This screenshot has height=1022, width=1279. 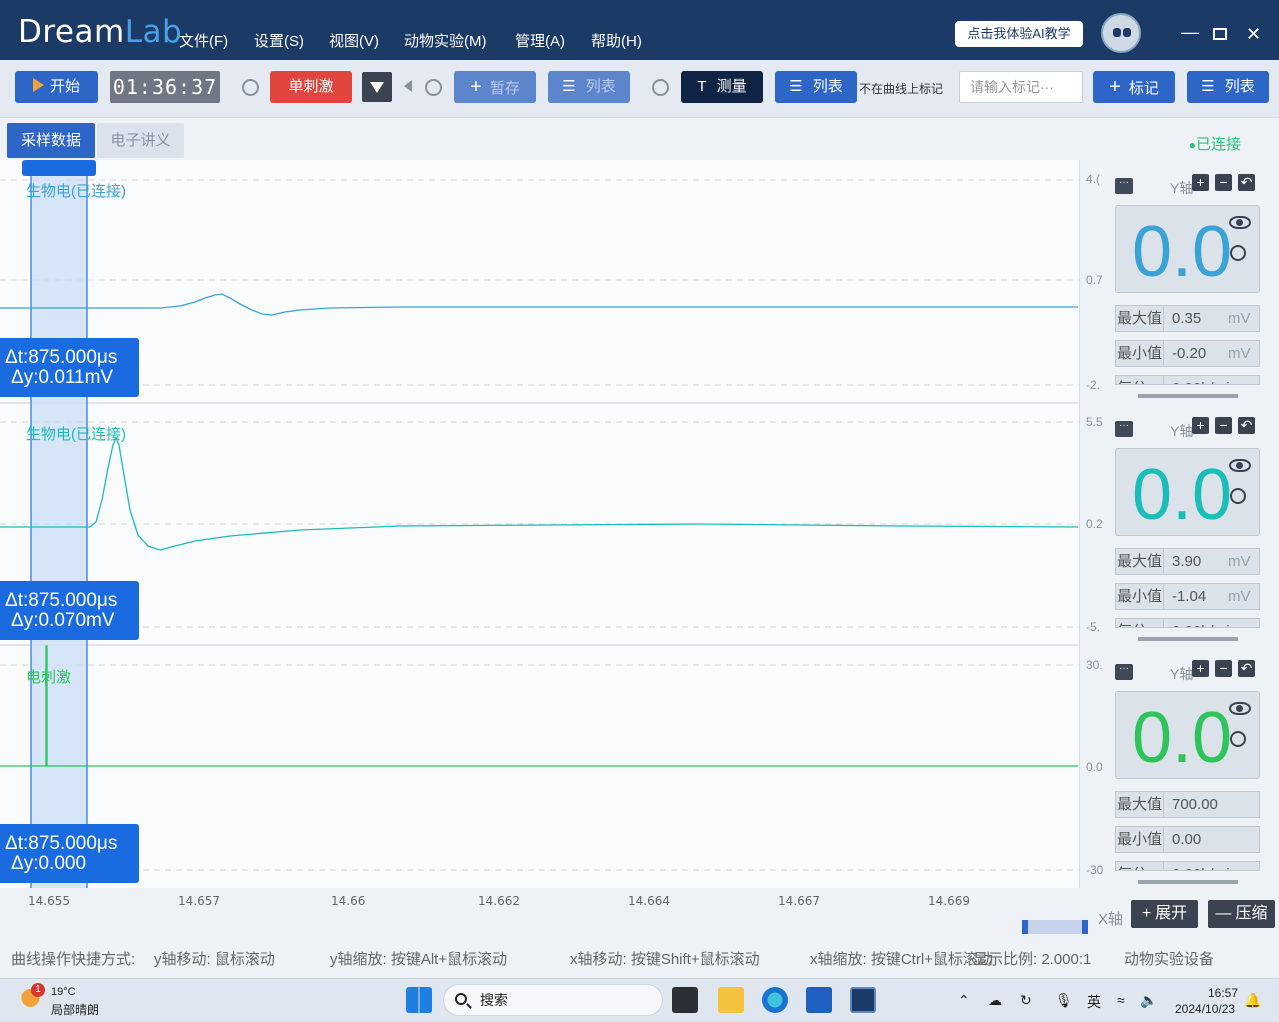 I want to click on stimulator-icon, so click(x=250, y=87).